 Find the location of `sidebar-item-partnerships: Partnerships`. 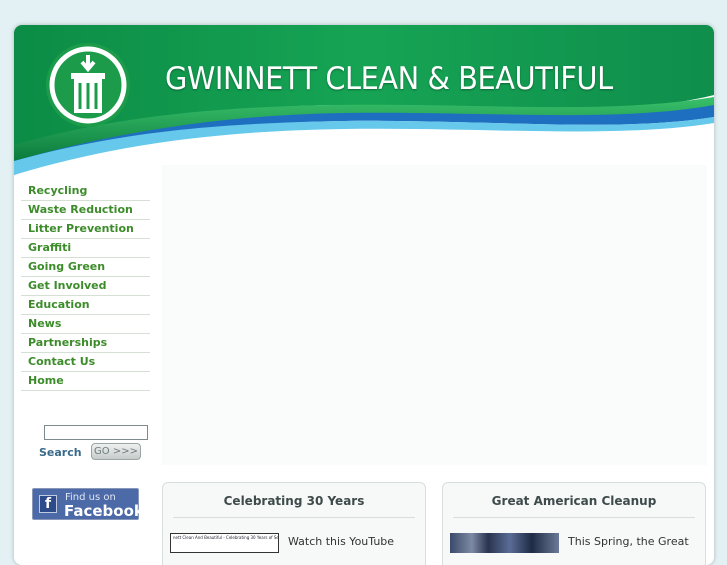

sidebar-item-partnerships: Partnerships is located at coordinates (85, 343).